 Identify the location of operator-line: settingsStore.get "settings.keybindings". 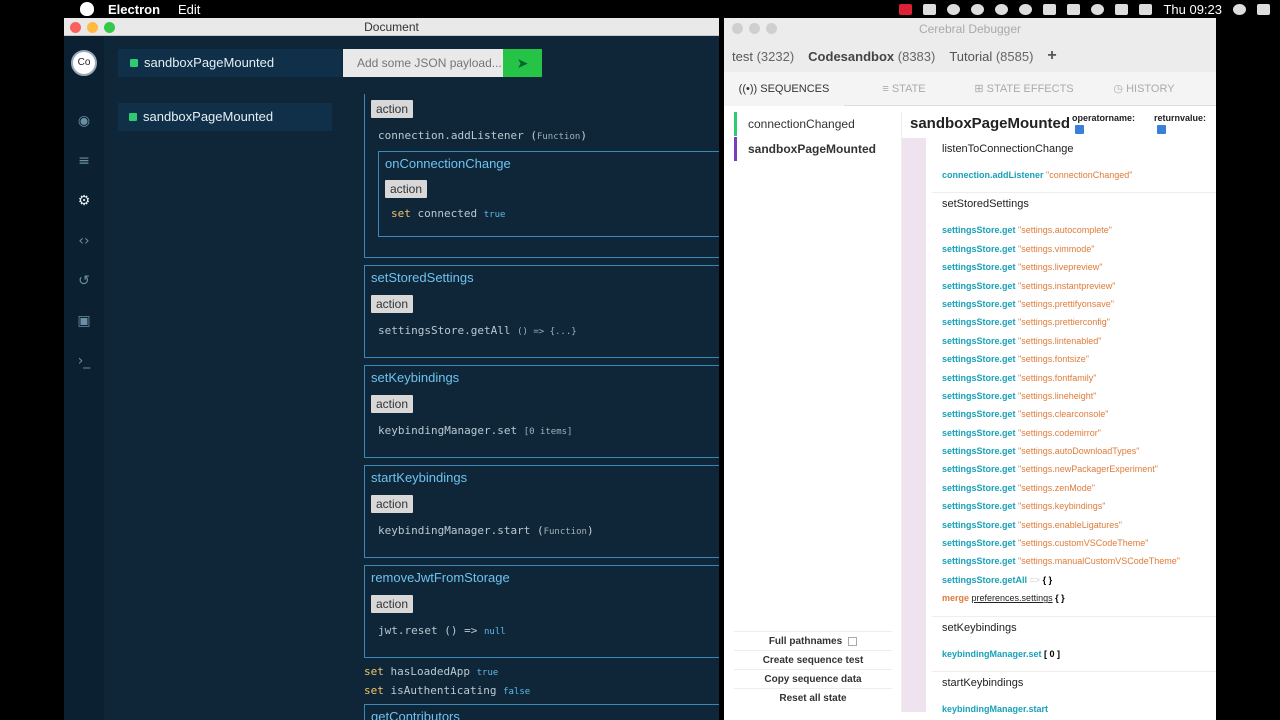
(1079, 506).